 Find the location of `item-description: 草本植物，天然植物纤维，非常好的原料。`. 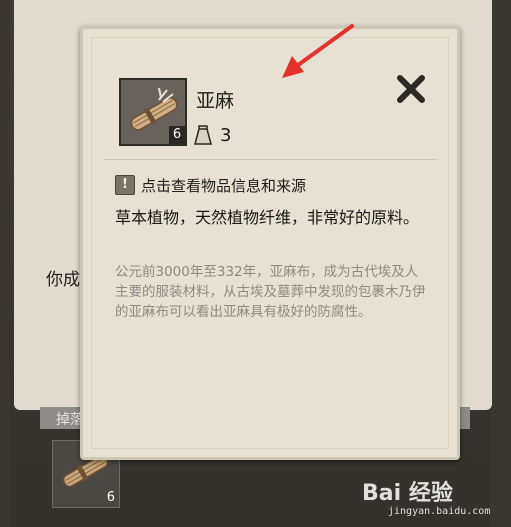

item-description: 草本植物，天然植物纤维，非常好的原料。 is located at coordinates (267, 217).